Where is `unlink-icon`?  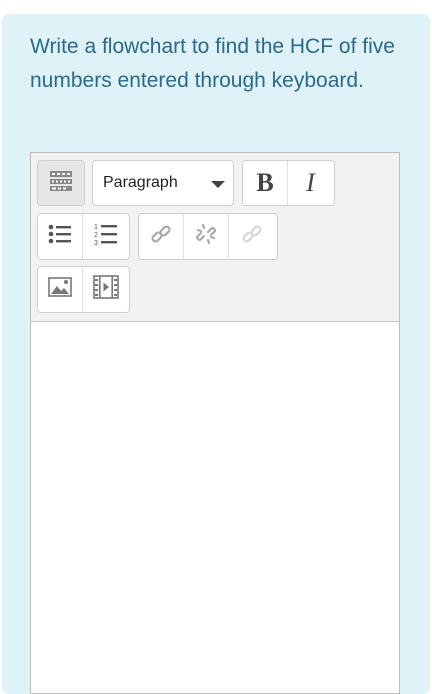
unlink-icon is located at coordinates (206, 236).